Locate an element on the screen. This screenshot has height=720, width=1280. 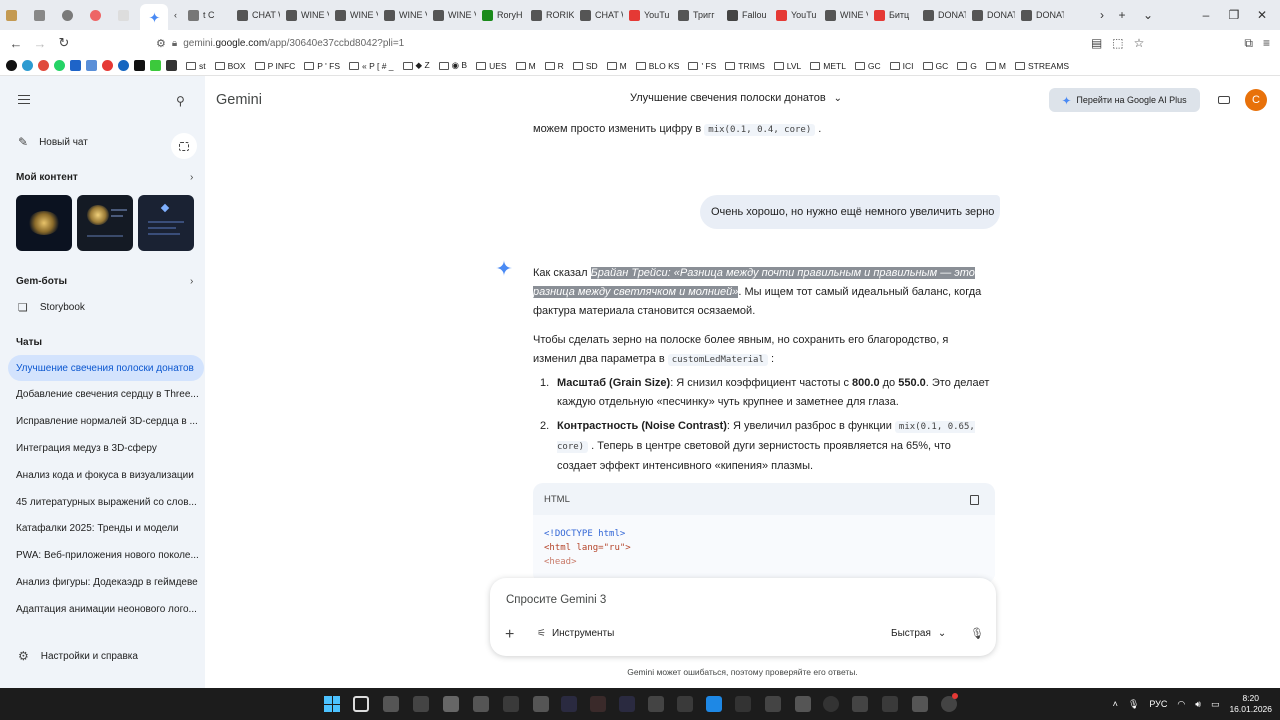
bookmark-folder: STREAMS is located at coordinates (1042, 65).